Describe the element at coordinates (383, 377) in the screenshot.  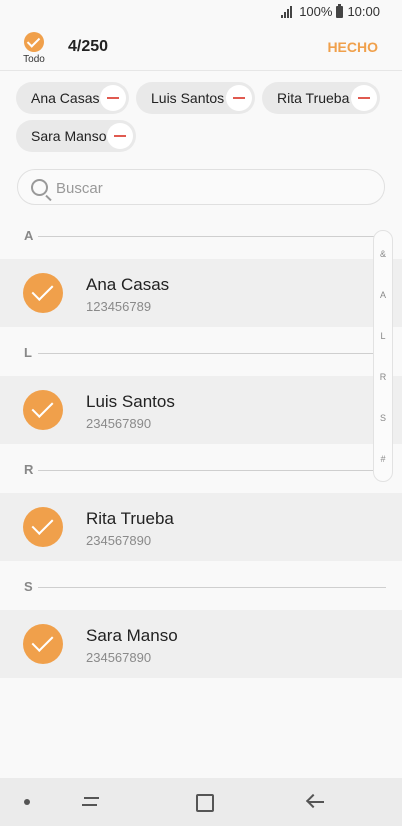
I see `index-item: R` at that location.